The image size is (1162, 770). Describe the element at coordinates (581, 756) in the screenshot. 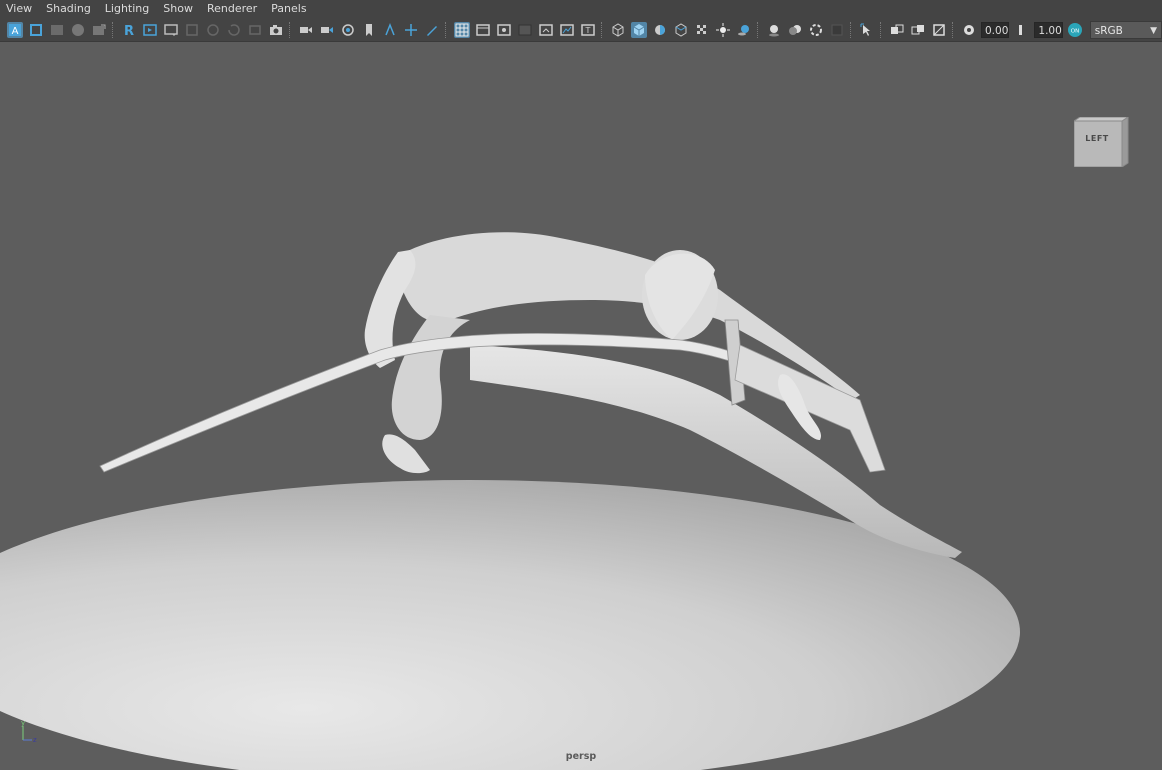

I see `camera-name-label: persp` at that location.